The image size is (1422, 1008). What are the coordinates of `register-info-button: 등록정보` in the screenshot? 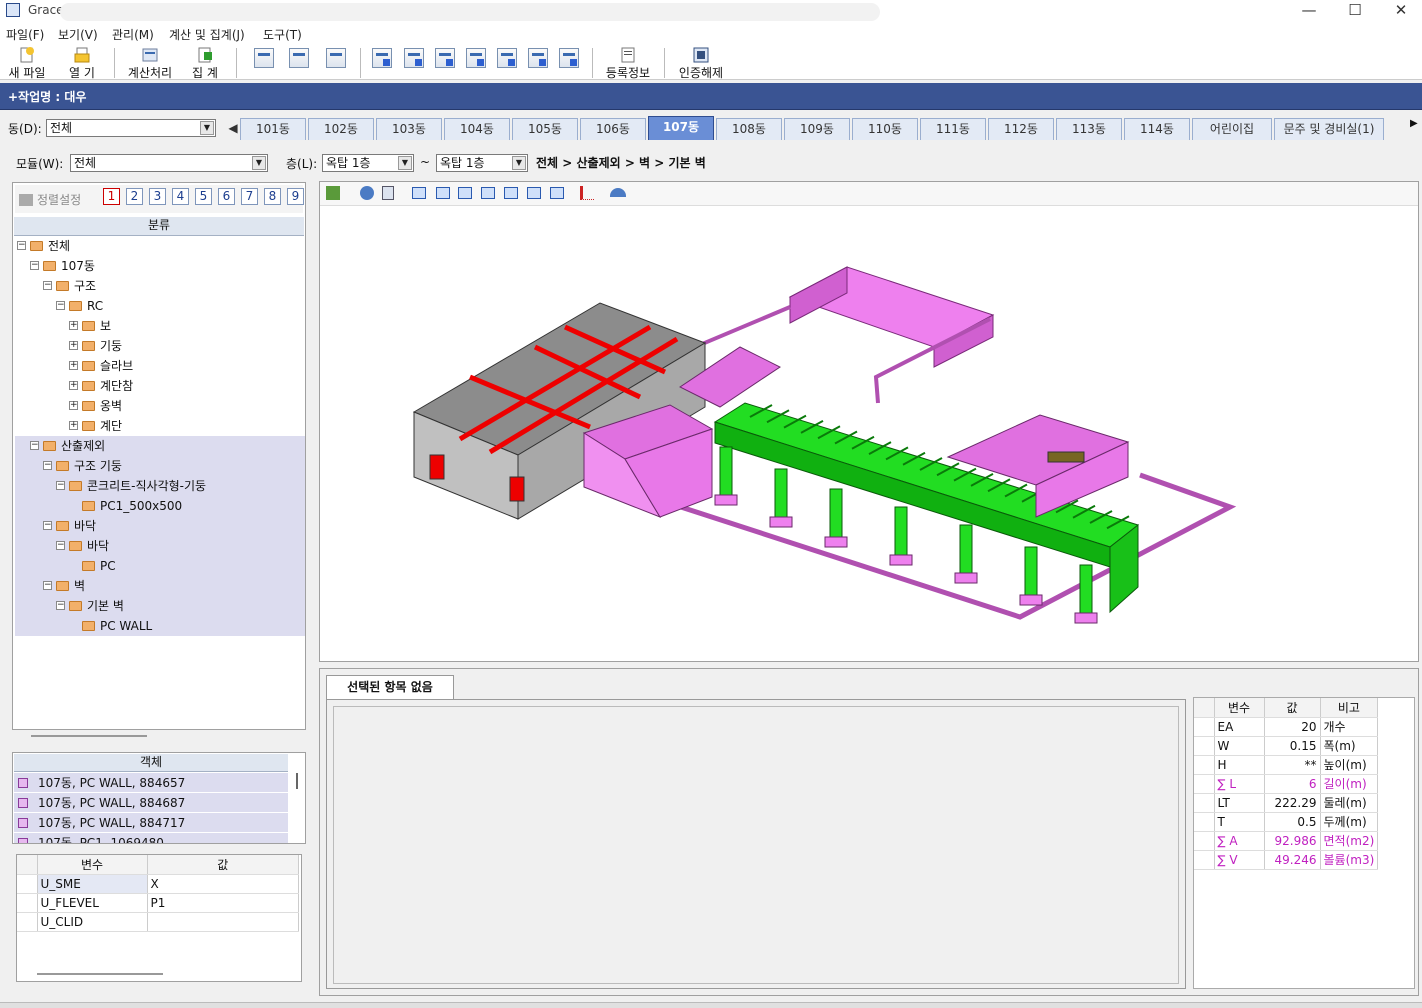 It's located at (628, 63).